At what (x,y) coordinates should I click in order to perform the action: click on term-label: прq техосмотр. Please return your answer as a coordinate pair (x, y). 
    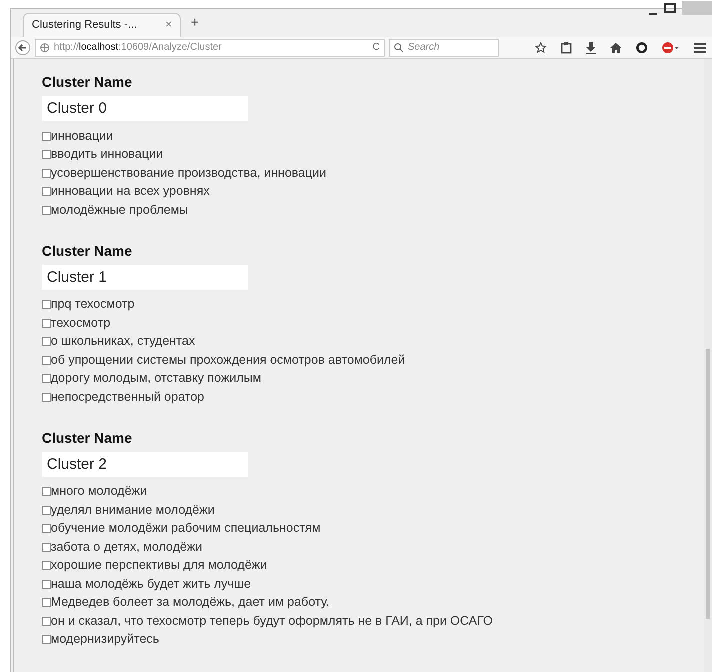
    Looking at the image, I should click on (93, 305).